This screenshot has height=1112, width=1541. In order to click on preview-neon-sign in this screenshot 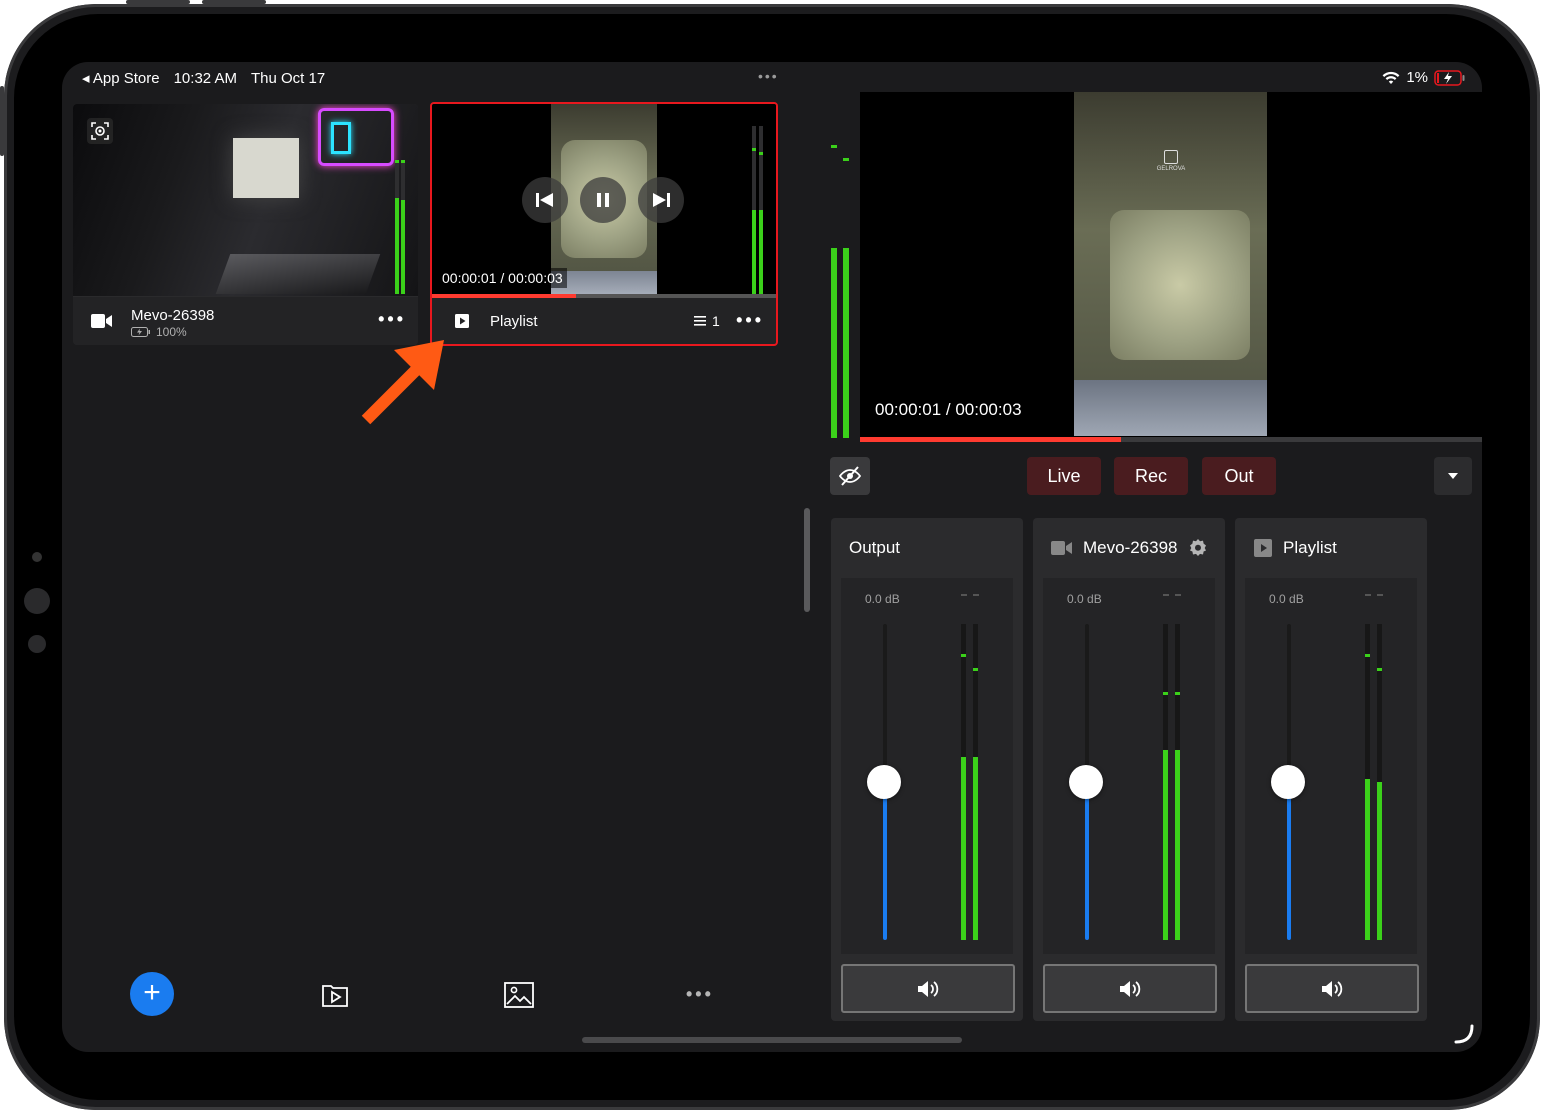, I will do `click(356, 137)`.